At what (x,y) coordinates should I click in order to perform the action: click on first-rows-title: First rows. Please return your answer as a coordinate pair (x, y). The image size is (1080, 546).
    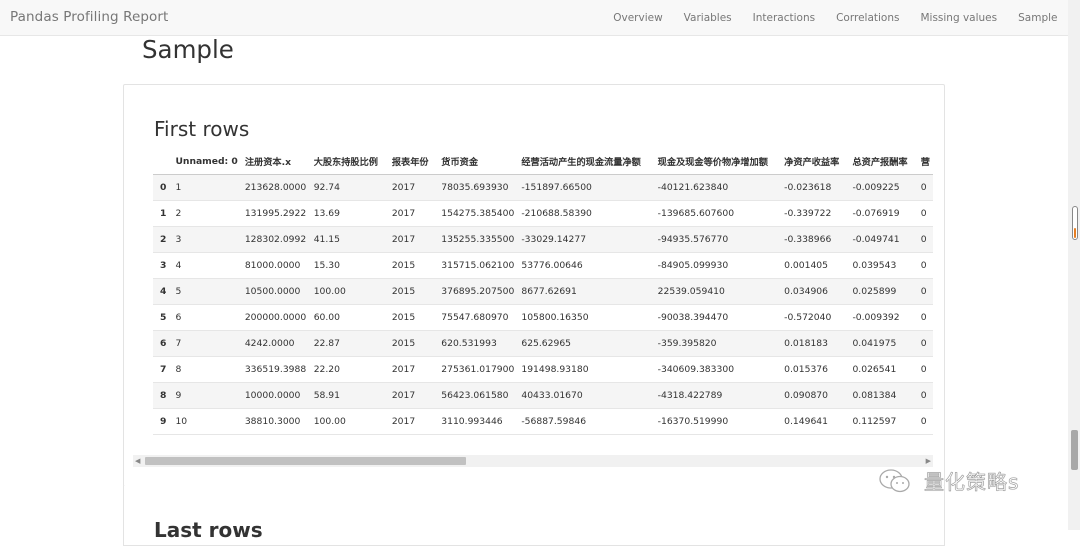
    Looking at the image, I should click on (202, 129).